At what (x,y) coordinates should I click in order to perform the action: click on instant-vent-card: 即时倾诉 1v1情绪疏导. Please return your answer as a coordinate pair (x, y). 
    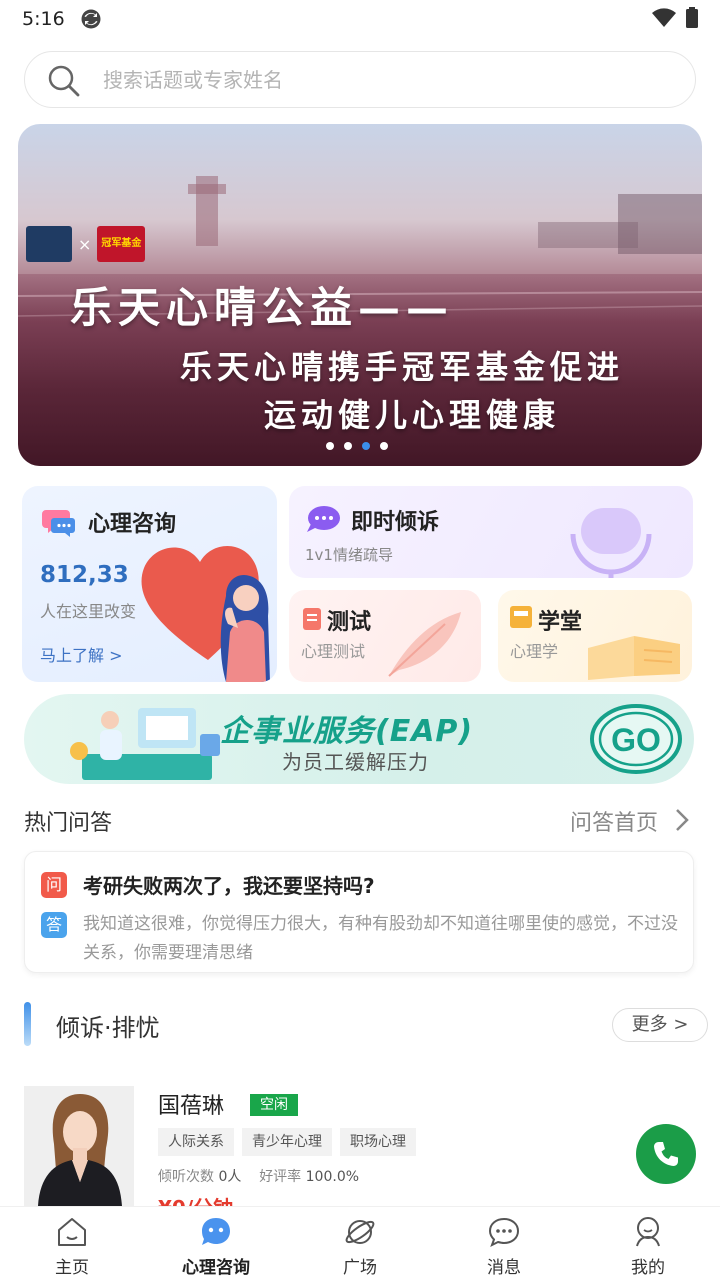
    Looking at the image, I should click on (491, 532).